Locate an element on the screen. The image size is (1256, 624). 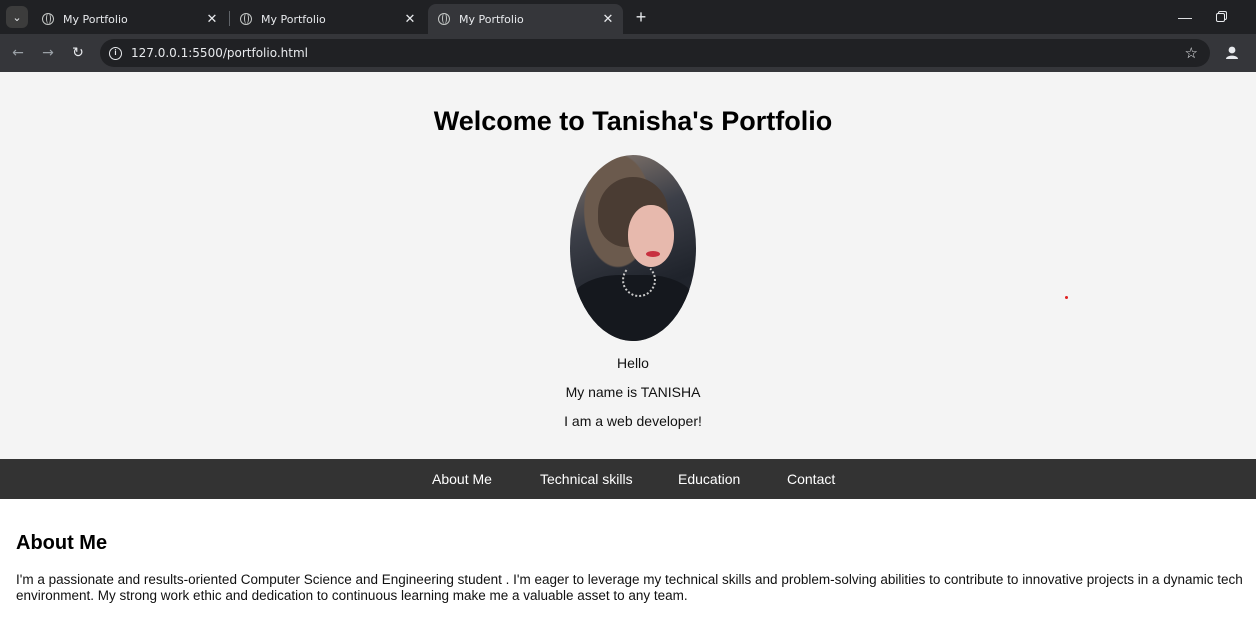
info-icon: i is located at coordinates (115, 53).